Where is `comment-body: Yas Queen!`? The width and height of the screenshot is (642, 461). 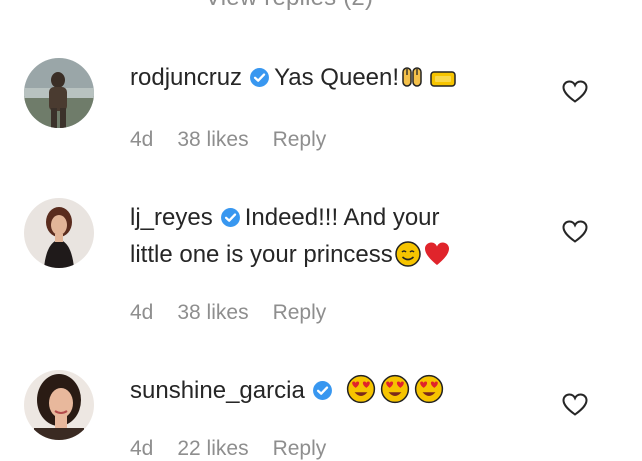 comment-body: Yas Queen! is located at coordinates (337, 77).